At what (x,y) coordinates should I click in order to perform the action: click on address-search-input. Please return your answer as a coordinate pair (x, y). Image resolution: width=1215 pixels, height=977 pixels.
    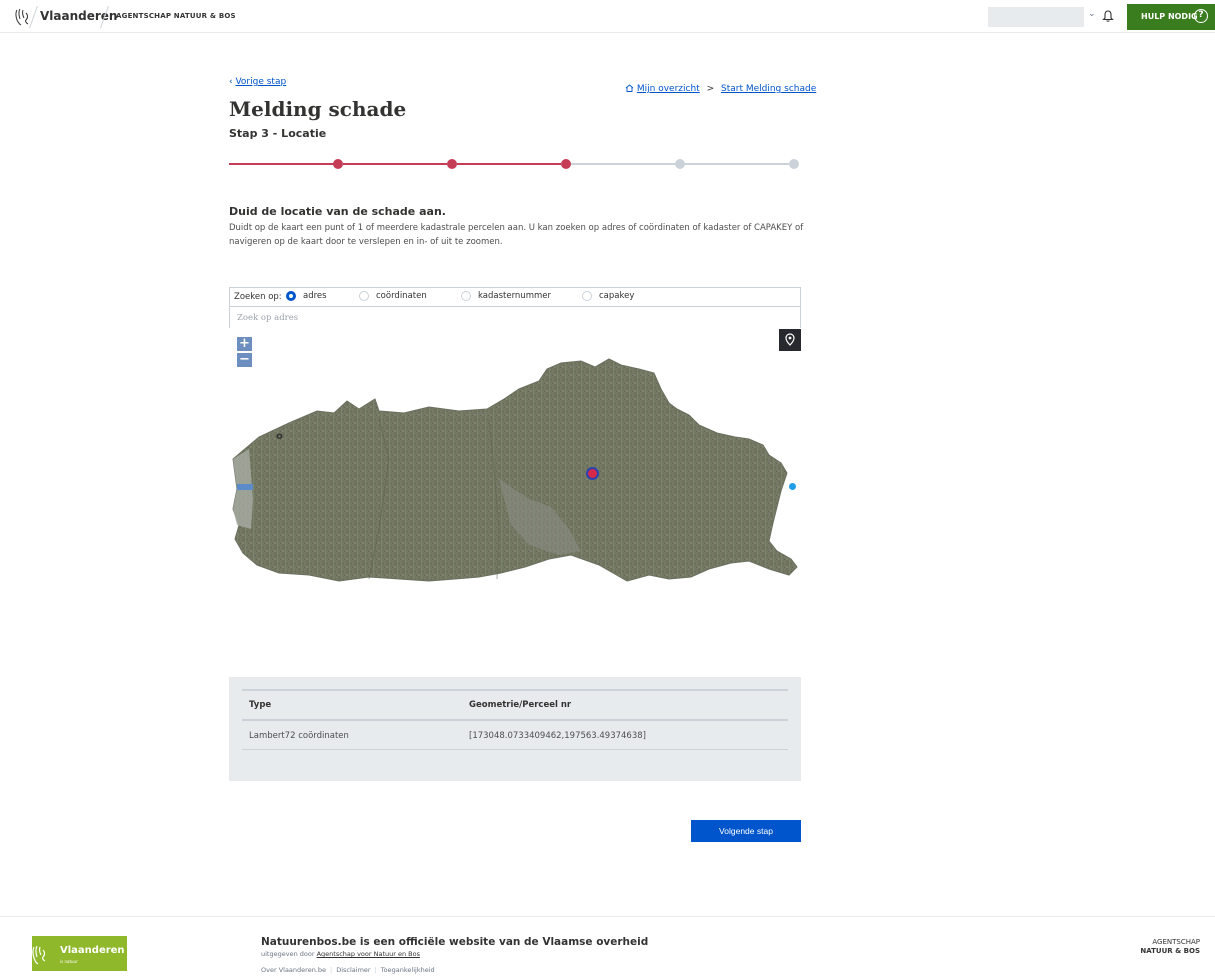
    Looking at the image, I should click on (515, 318).